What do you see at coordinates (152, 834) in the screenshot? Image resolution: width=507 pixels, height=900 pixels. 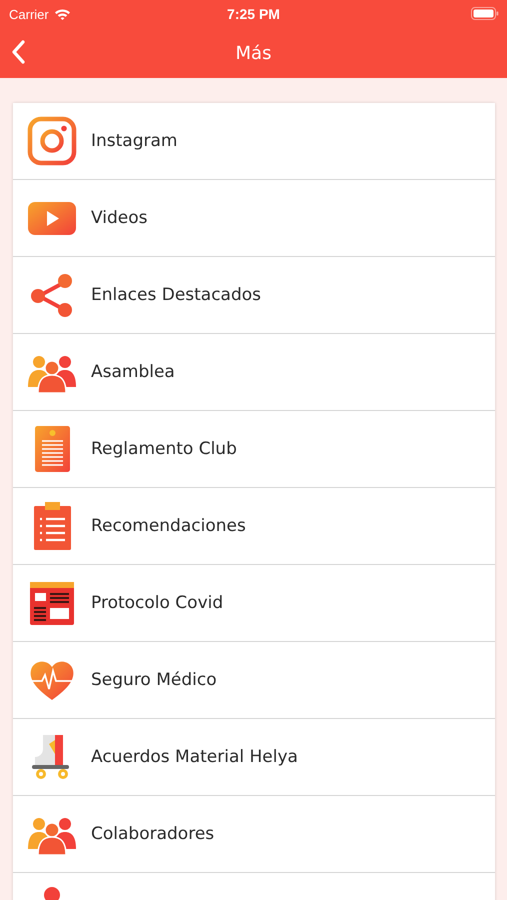 I see `item-label: Colaboradores` at bounding box center [152, 834].